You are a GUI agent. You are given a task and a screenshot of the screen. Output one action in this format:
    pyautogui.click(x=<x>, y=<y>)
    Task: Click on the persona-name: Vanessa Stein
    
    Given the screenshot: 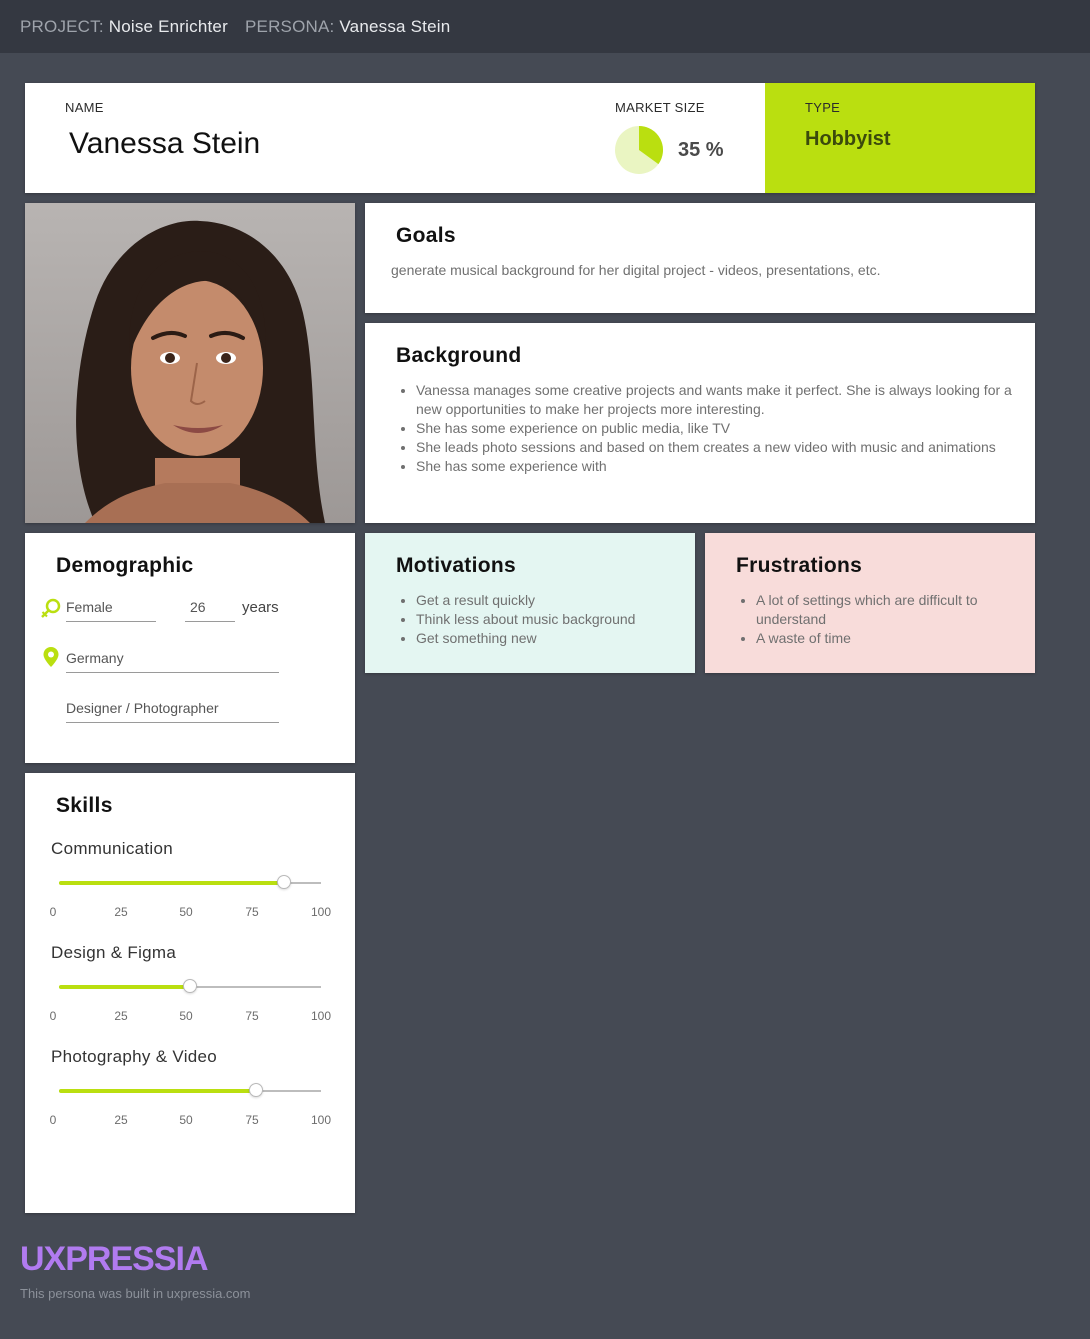 What is the action you would take?
    pyautogui.click(x=394, y=26)
    